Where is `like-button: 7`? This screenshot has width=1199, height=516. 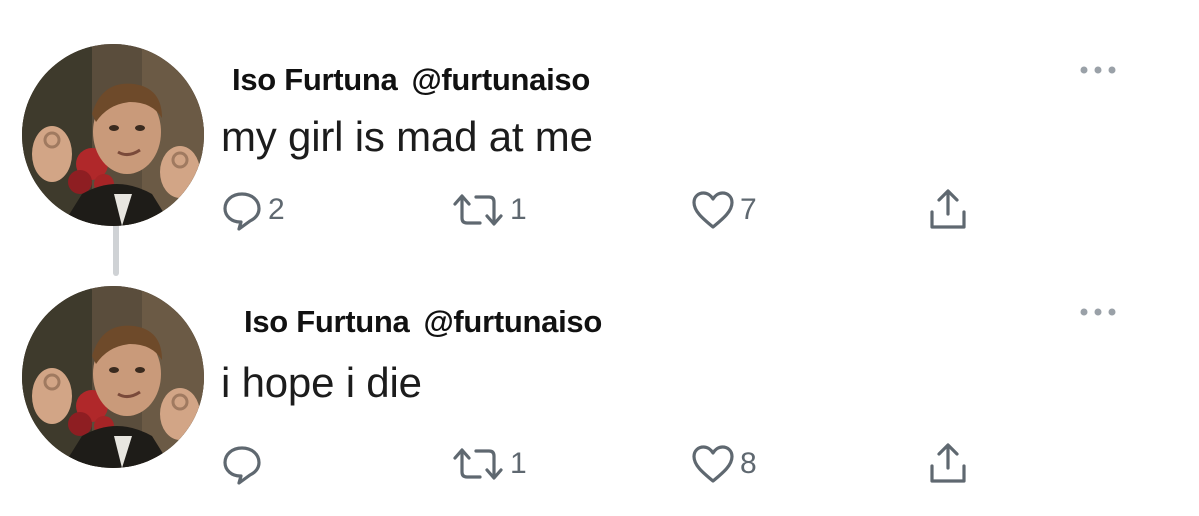
like-button: 7 is located at coordinates (723, 210).